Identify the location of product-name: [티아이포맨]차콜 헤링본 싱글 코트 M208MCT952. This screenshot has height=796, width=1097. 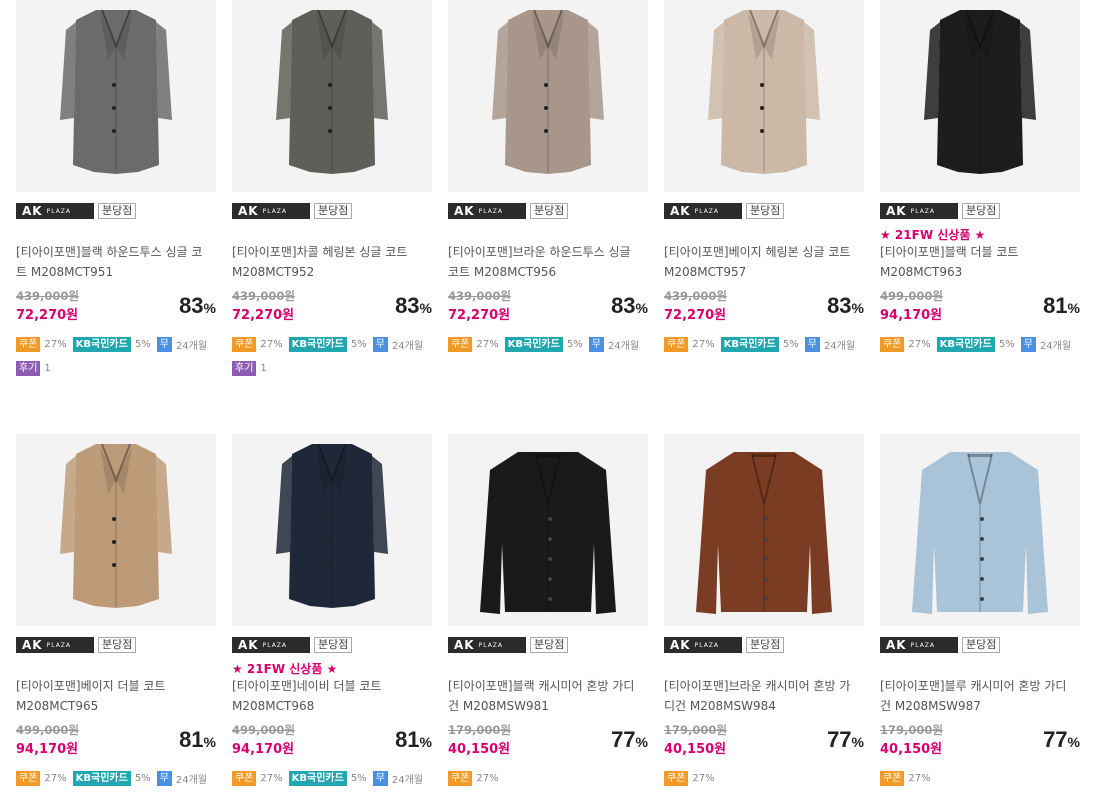
(330, 262).